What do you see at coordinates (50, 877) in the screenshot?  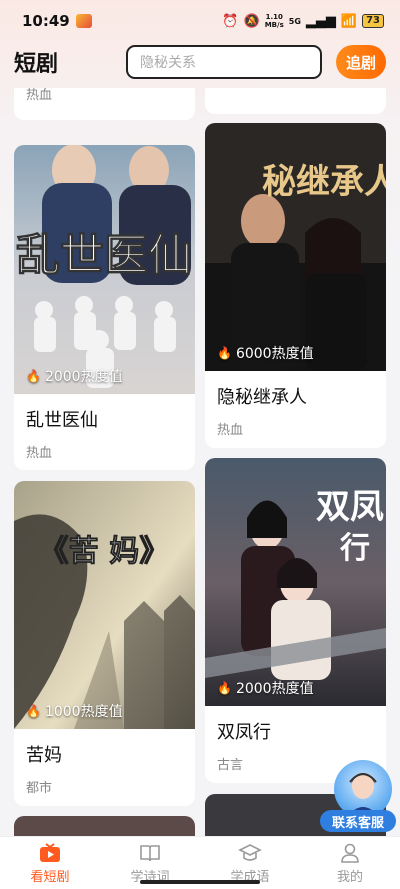 I see `tab-label: 看短剧` at bounding box center [50, 877].